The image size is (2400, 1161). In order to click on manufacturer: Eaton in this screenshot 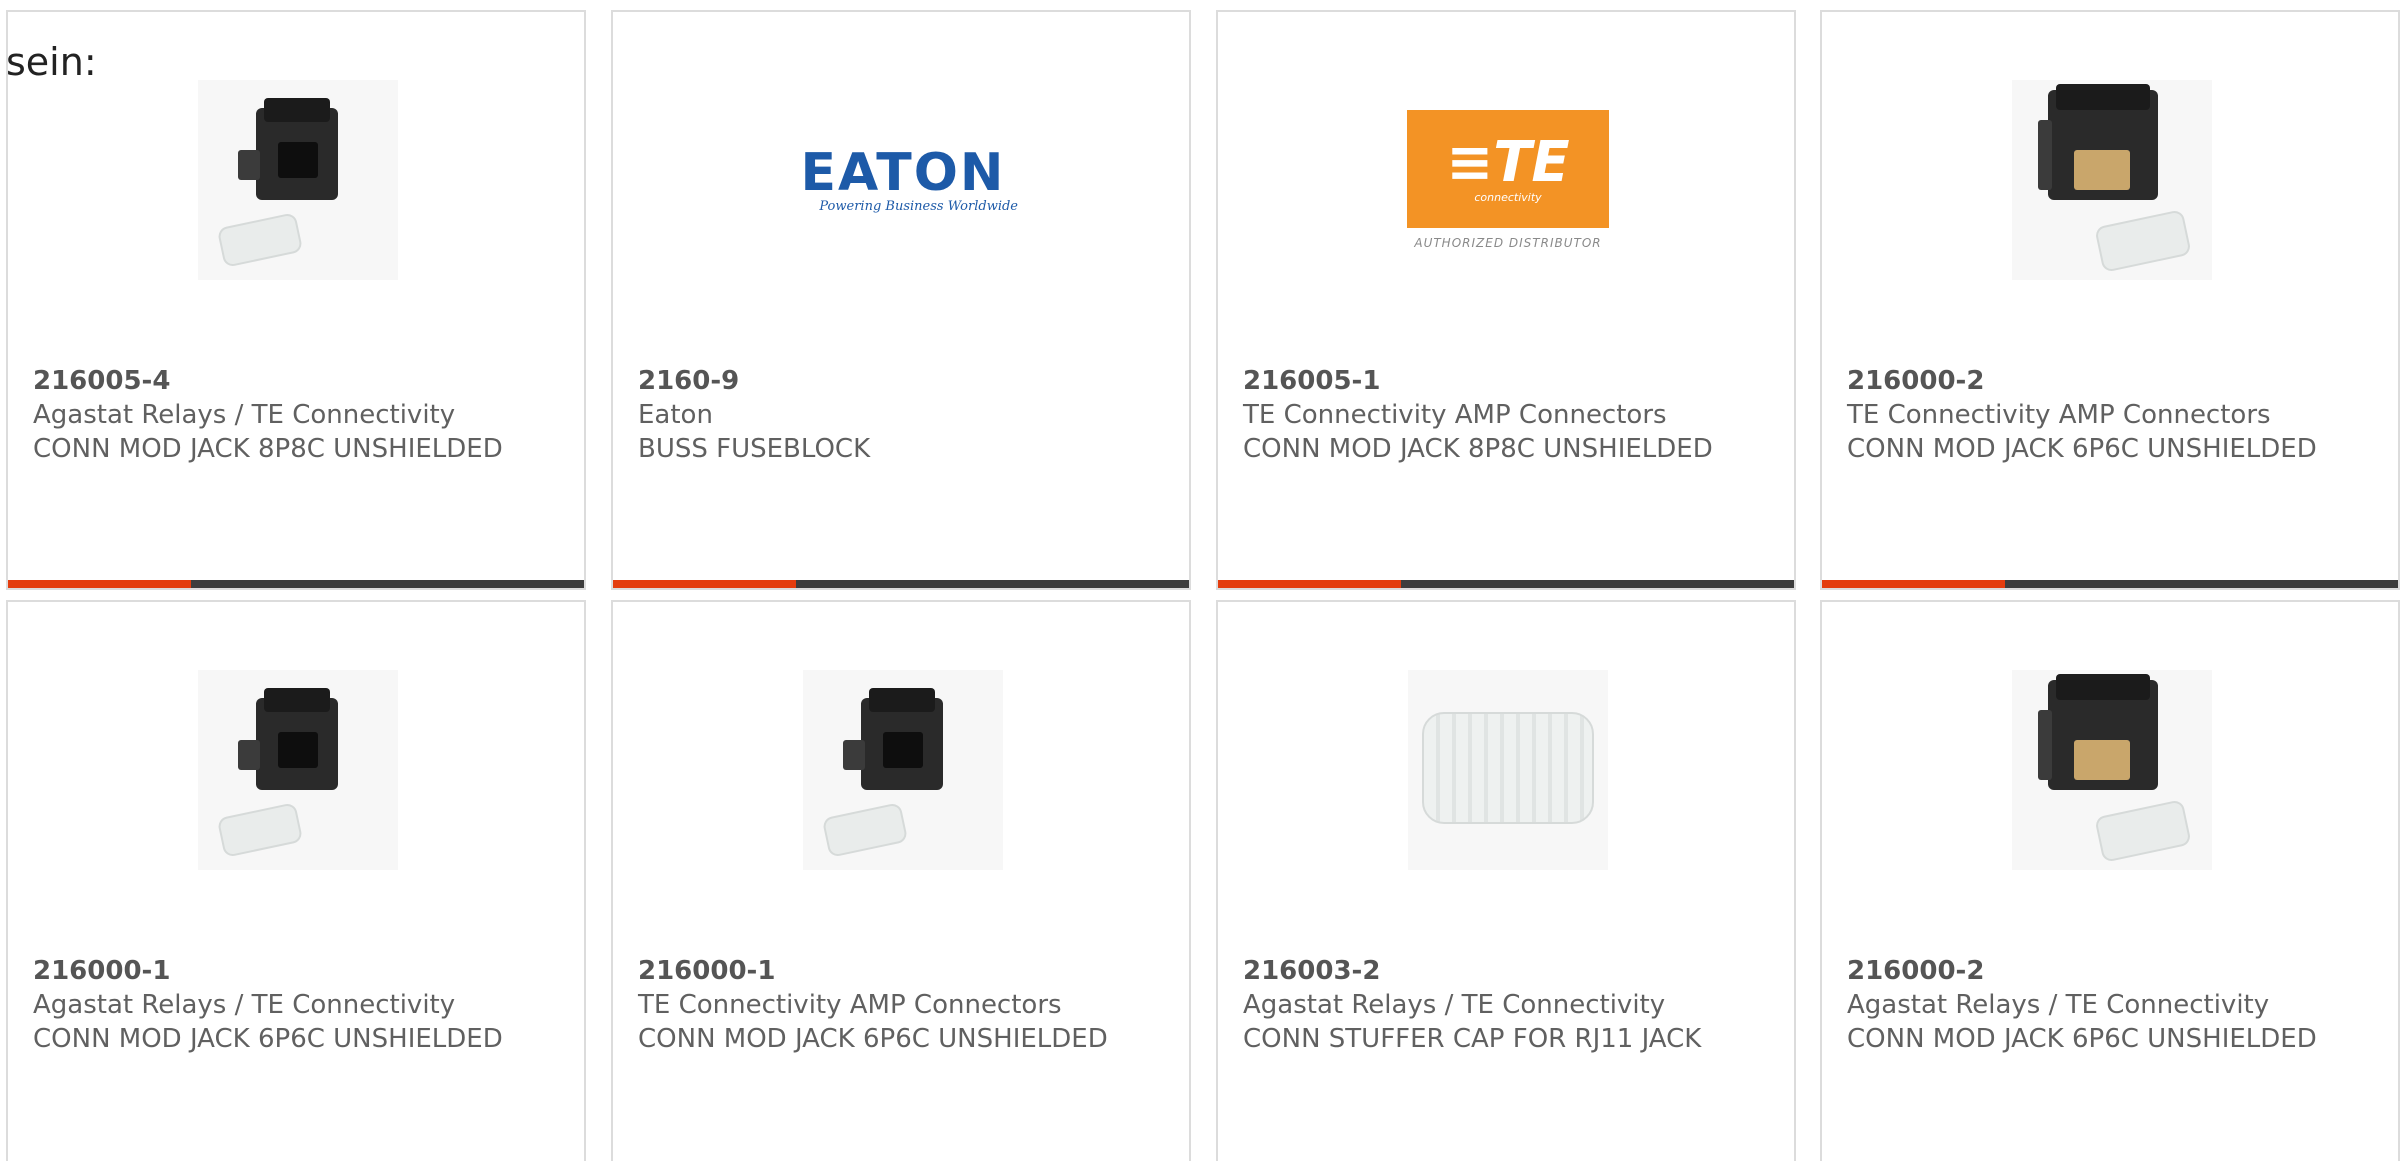, I will do `click(675, 415)`.